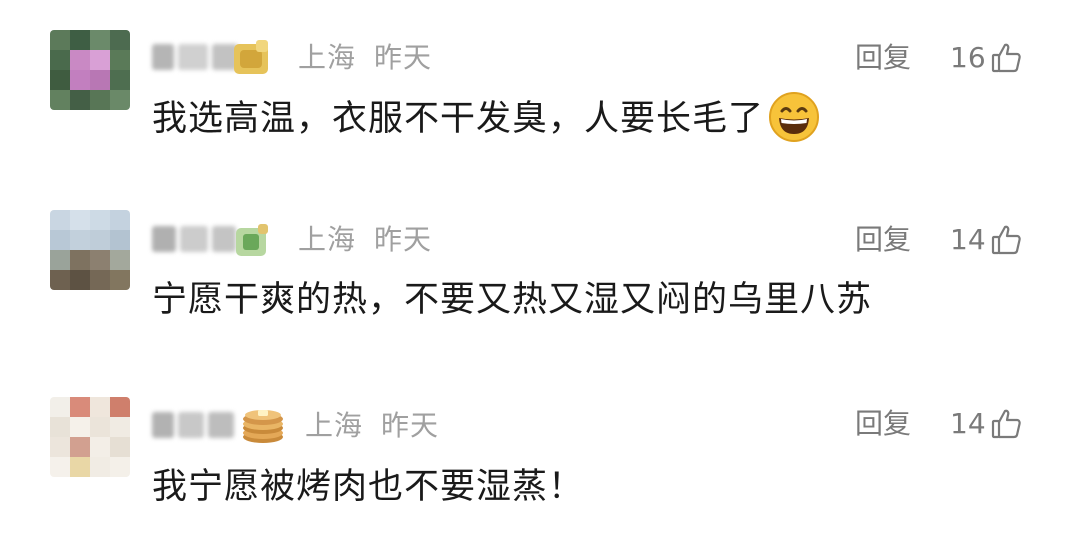 This screenshot has width=1080, height=550. I want to click on comment-text: 我宁愿被烤肉也不要湿蒸！, so click(368, 487).